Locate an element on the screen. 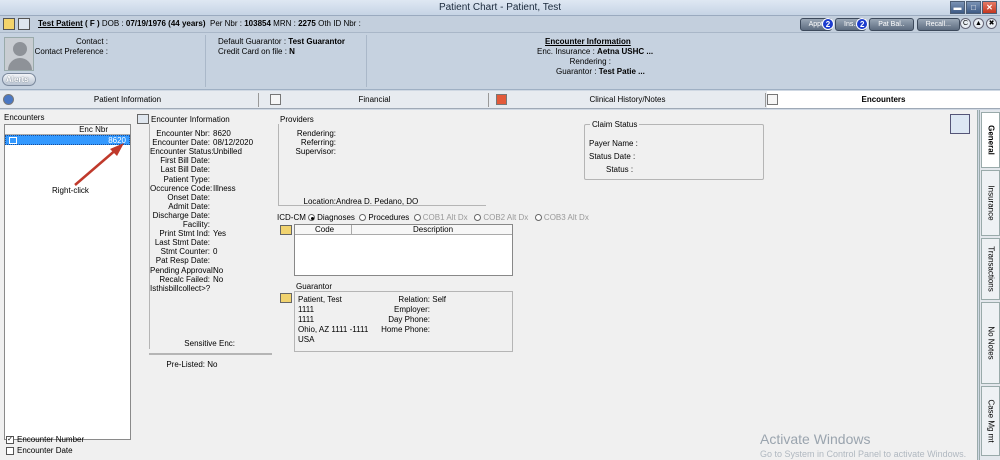 This screenshot has height=460, width=1000. encounter-summary-icon is located at coordinates (960, 124).